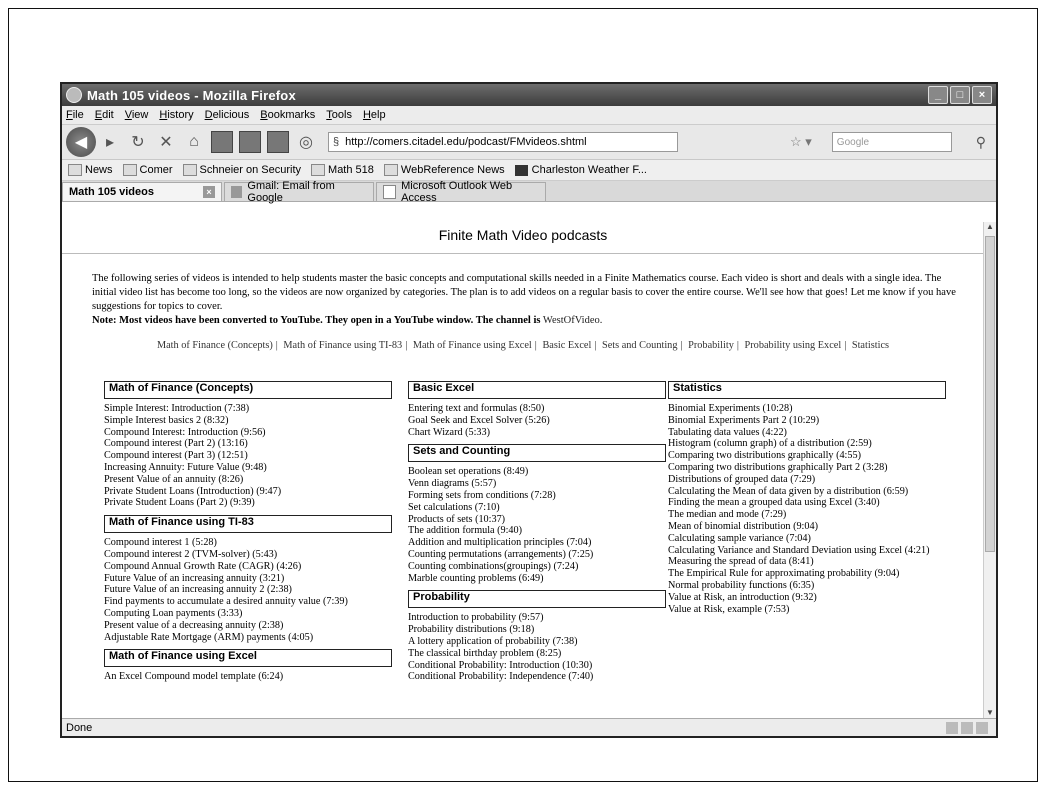 The height and width of the screenshot is (792, 1048). What do you see at coordinates (252, 543) in the screenshot?
I see `video-link: Compound interest 1 (5:28)` at bounding box center [252, 543].